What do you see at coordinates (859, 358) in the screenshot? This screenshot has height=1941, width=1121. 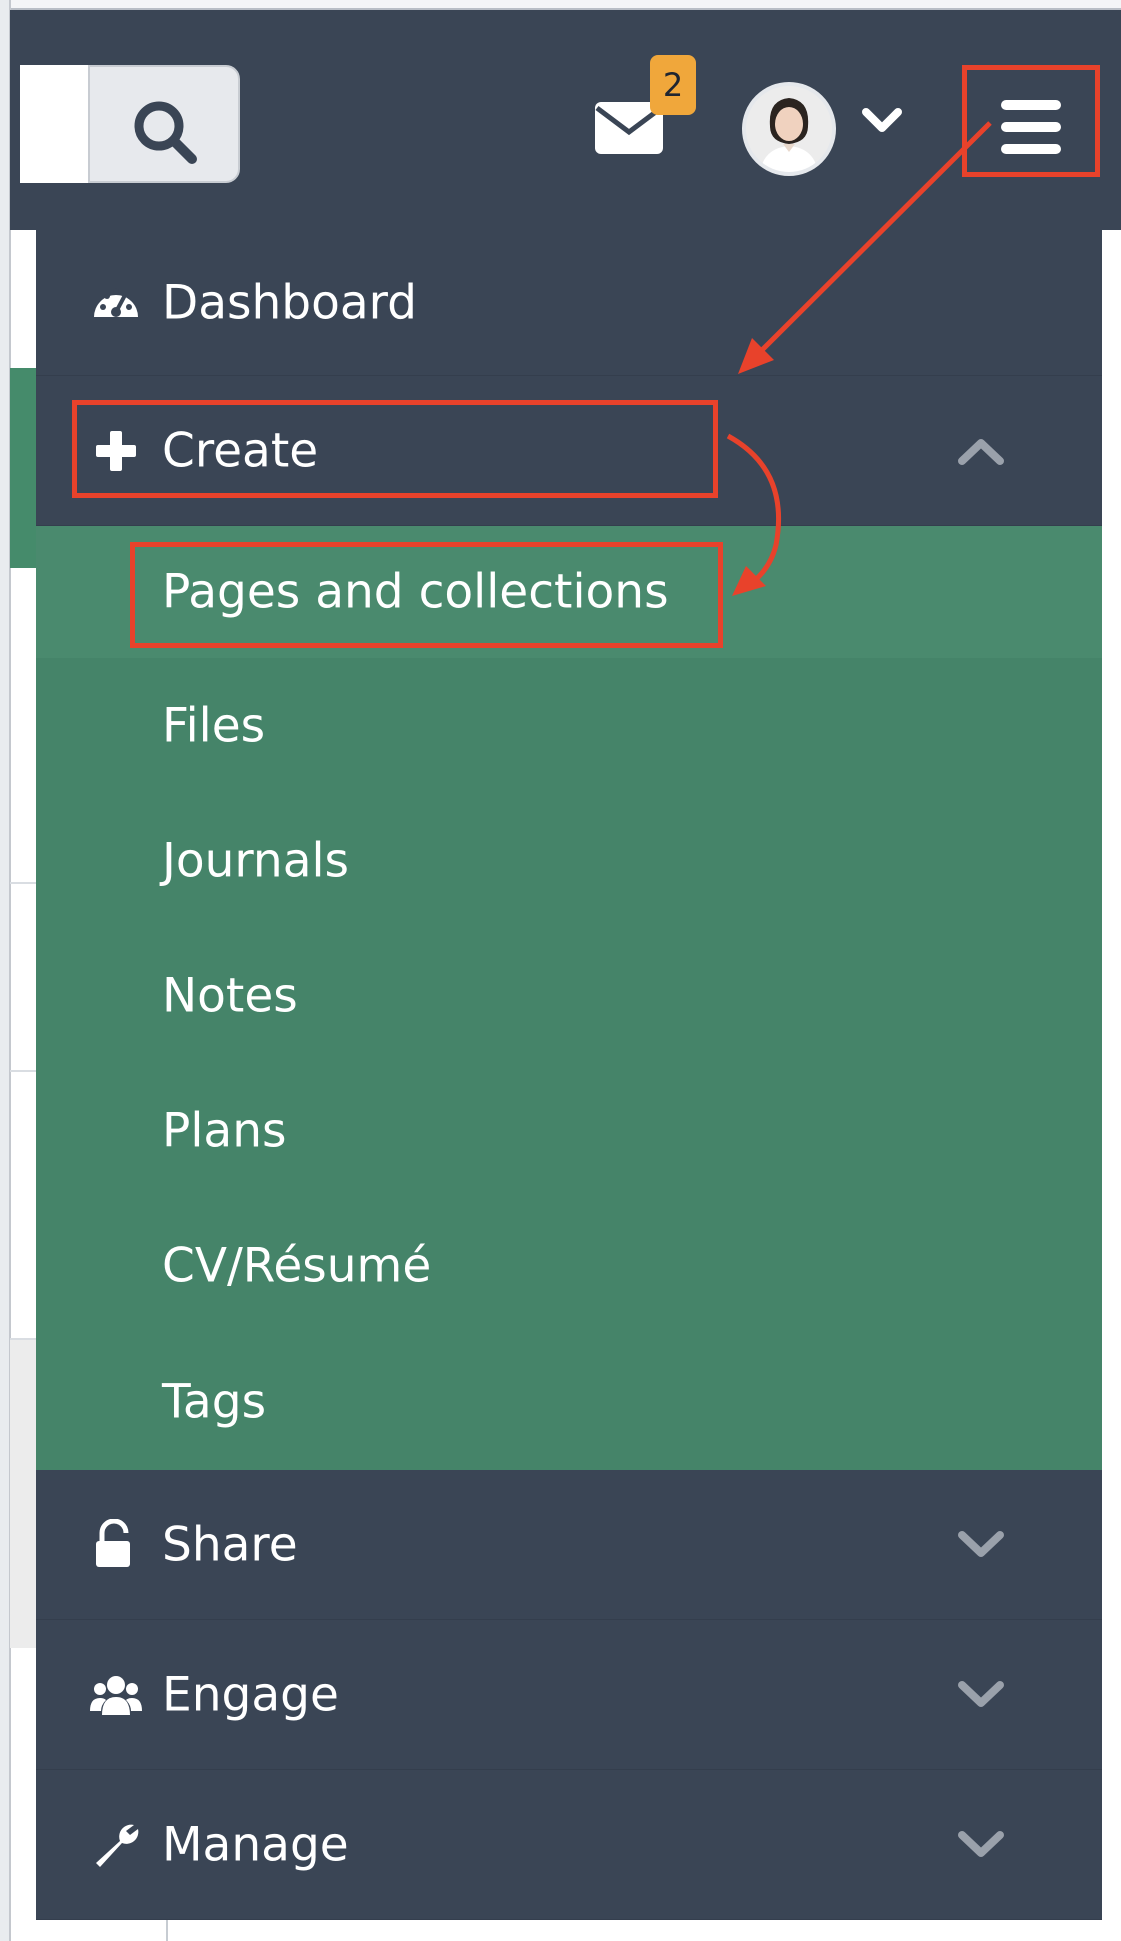 I see `annotation-arrows` at bounding box center [859, 358].